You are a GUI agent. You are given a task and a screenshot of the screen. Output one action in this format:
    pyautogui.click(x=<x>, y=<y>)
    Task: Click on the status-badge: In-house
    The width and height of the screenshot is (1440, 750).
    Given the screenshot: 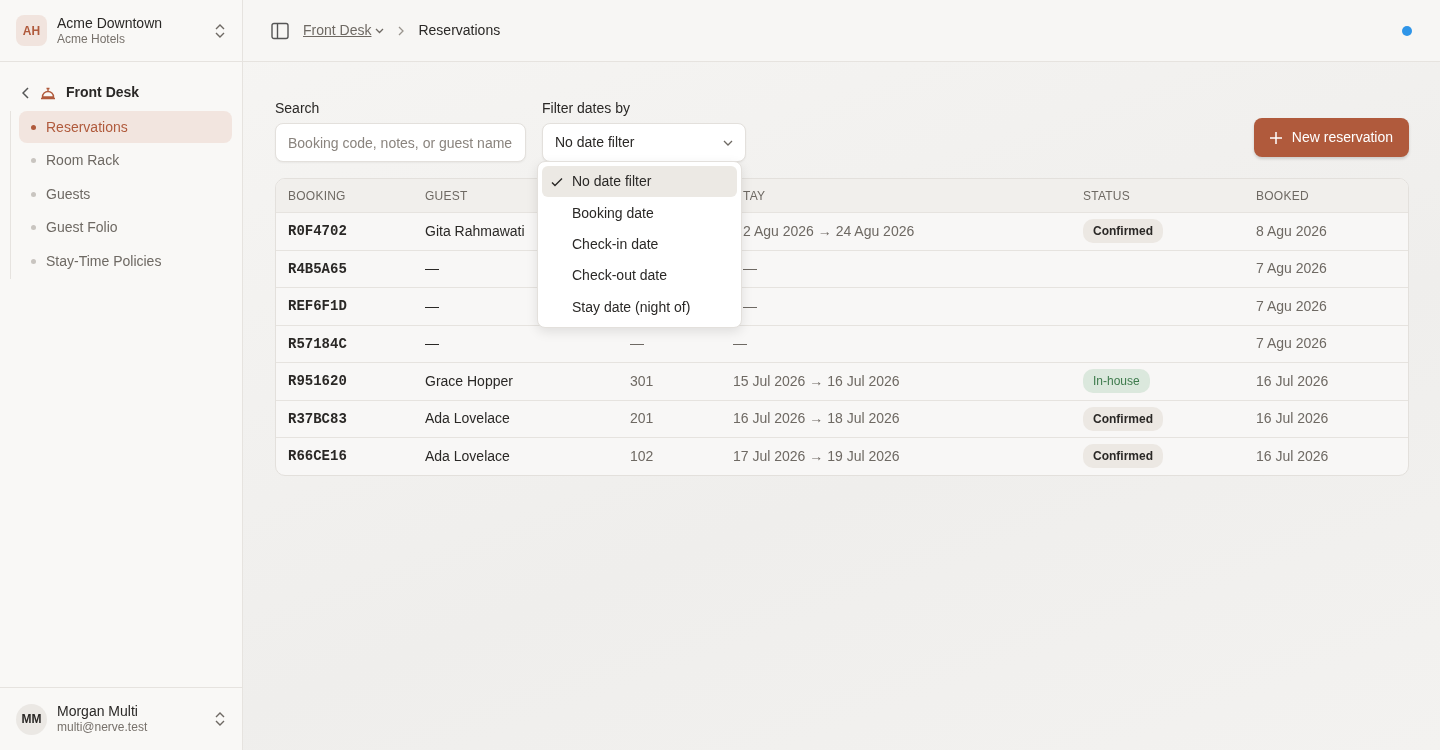 What is the action you would take?
    pyautogui.click(x=1116, y=381)
    